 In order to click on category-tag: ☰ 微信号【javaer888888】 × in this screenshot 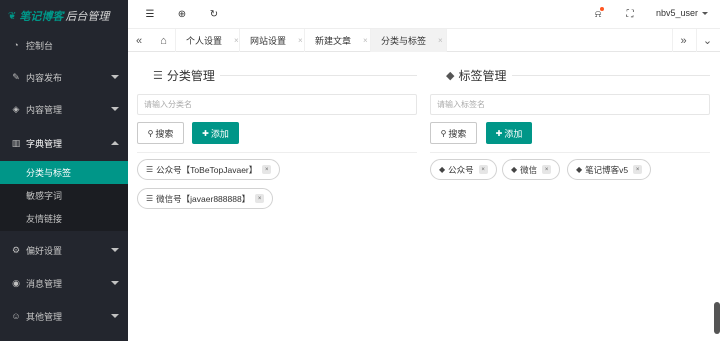, I will do `click(205, 198)`.